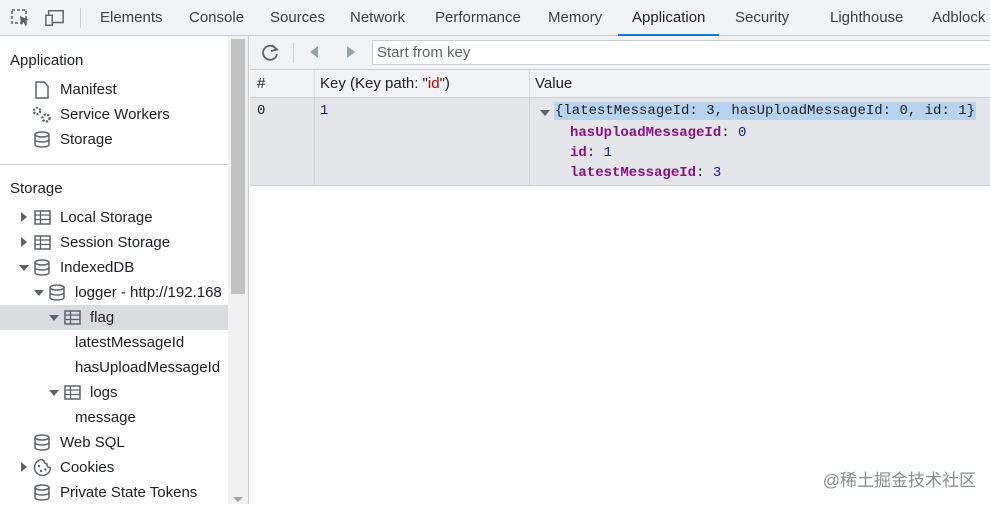 The width and height of the screenshot is (990, 505). What do you see at coordinates (238, 166) in the screenshot?
I see `scrollbar-thumb` at bounding box center [238, 166].